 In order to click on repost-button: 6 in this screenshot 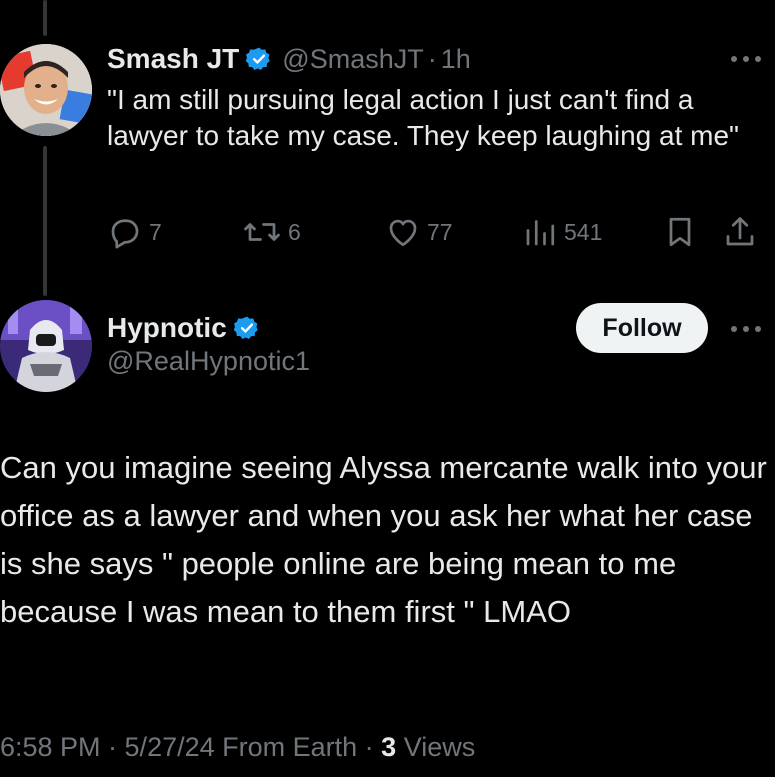, I will do `click(271, 232)`.